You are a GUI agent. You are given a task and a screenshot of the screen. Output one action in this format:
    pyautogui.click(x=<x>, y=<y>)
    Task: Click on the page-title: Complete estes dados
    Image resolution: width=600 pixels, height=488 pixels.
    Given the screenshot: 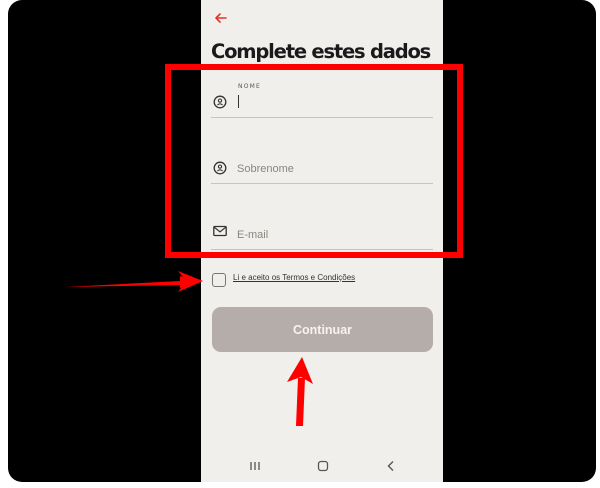 What is the action you would take?
    pyautogui.click(x=321, y=51)
    